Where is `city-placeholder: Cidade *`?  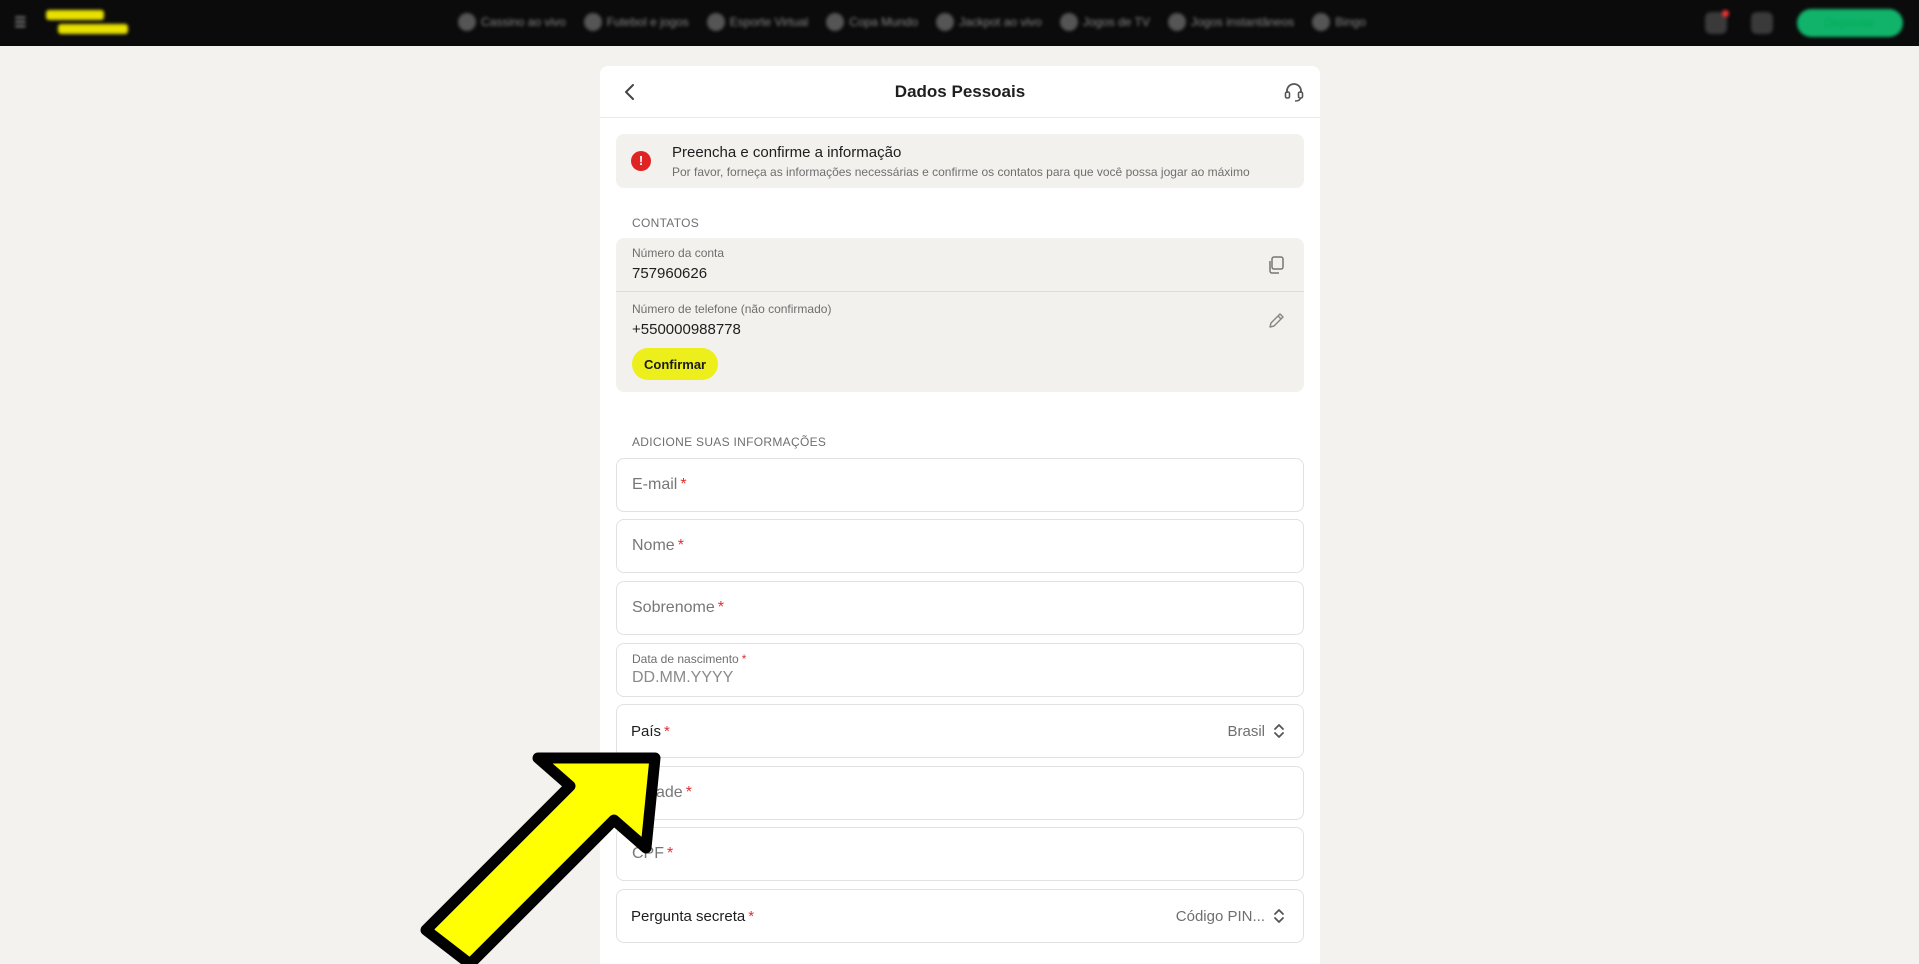 city-placeholder: Cidade * is located at coordinates (662, 793).